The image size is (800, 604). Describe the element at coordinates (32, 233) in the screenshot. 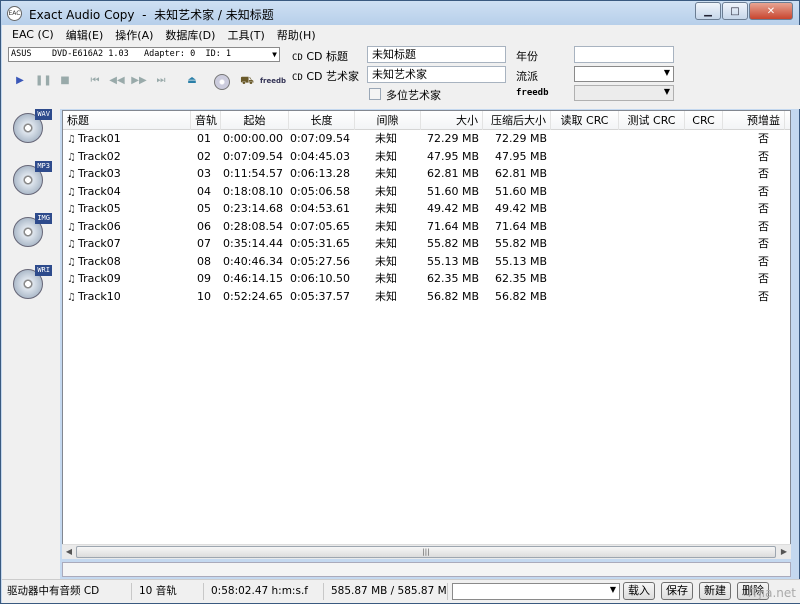

I see `copy-image-button: IMG` at that location.